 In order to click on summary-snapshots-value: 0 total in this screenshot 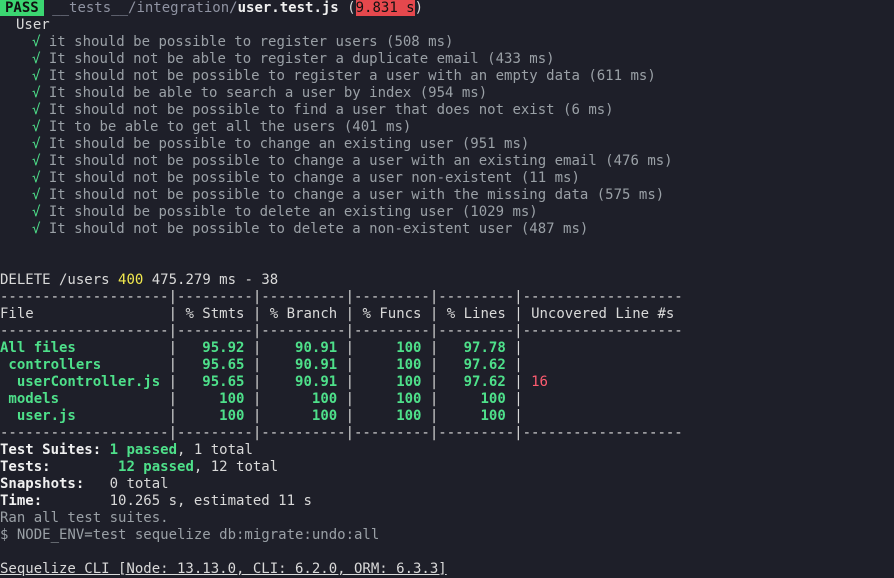, I will do `click(139, 484)`.